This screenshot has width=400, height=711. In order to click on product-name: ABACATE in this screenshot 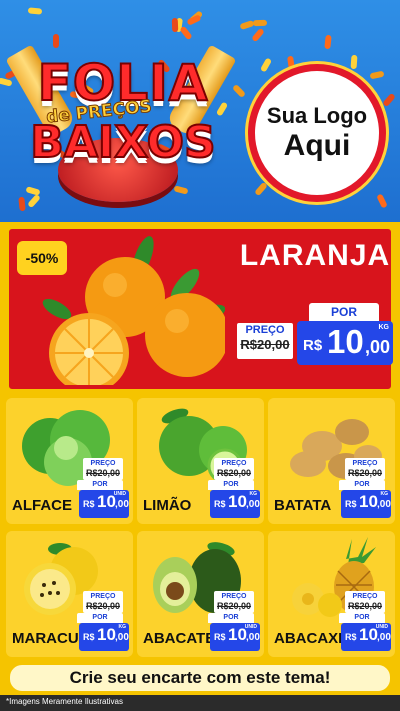, I will do `click(179, 638)`.